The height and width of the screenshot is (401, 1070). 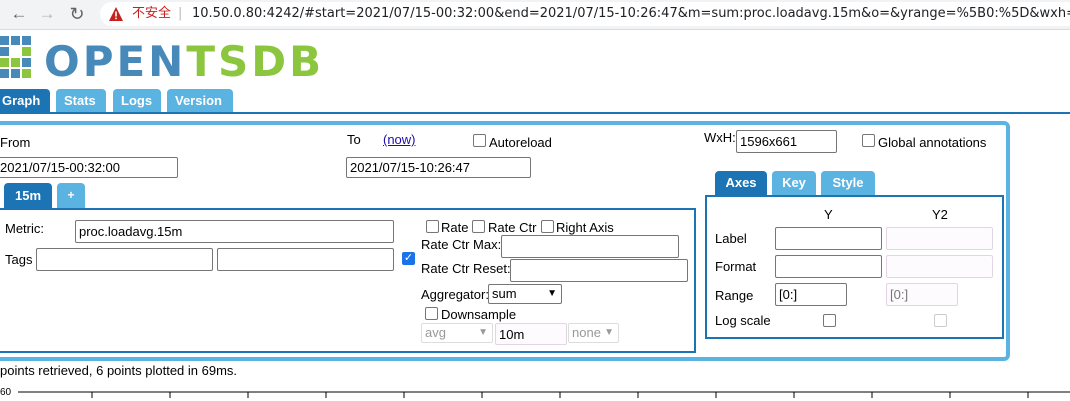 What do you see at coordinates (137, 100) in the screenshot?
I see `tab-logs: Logs` at bounding box center [137, 100].